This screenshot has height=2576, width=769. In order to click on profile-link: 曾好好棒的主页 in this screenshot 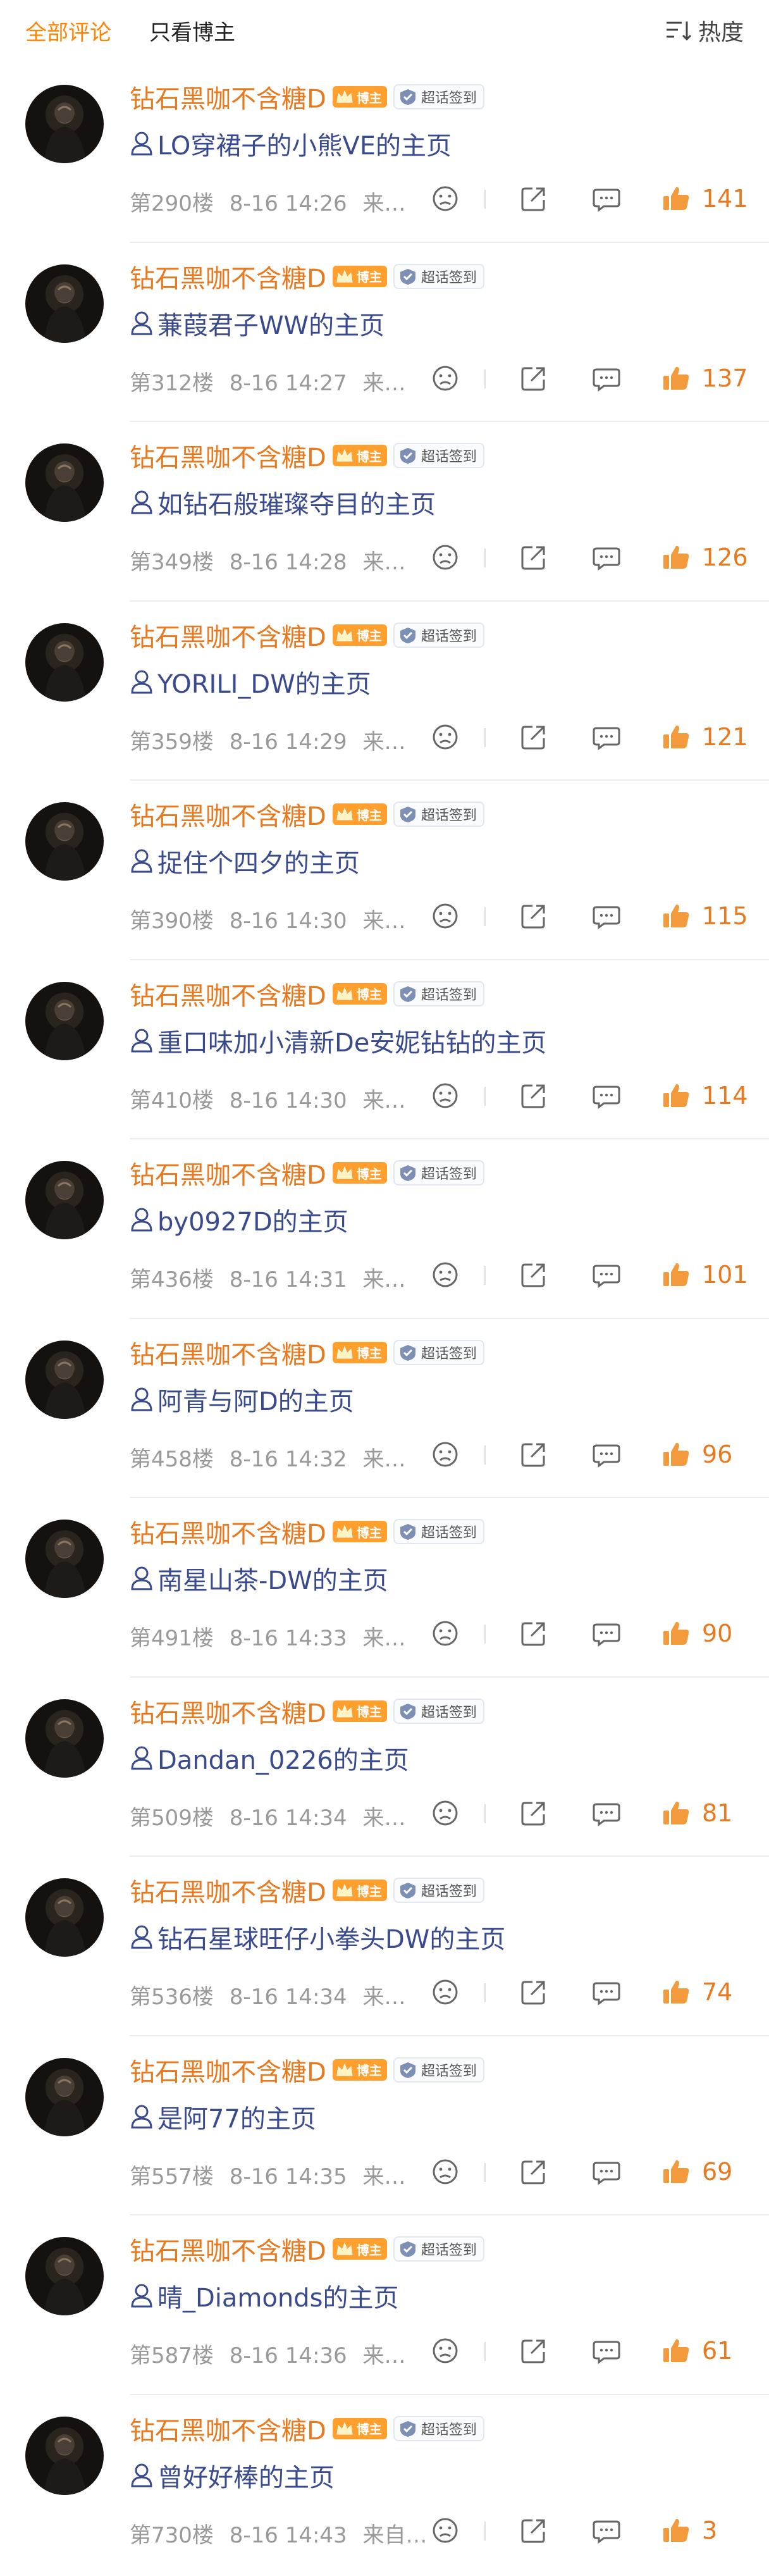, I will do `click(232, 2476)`.